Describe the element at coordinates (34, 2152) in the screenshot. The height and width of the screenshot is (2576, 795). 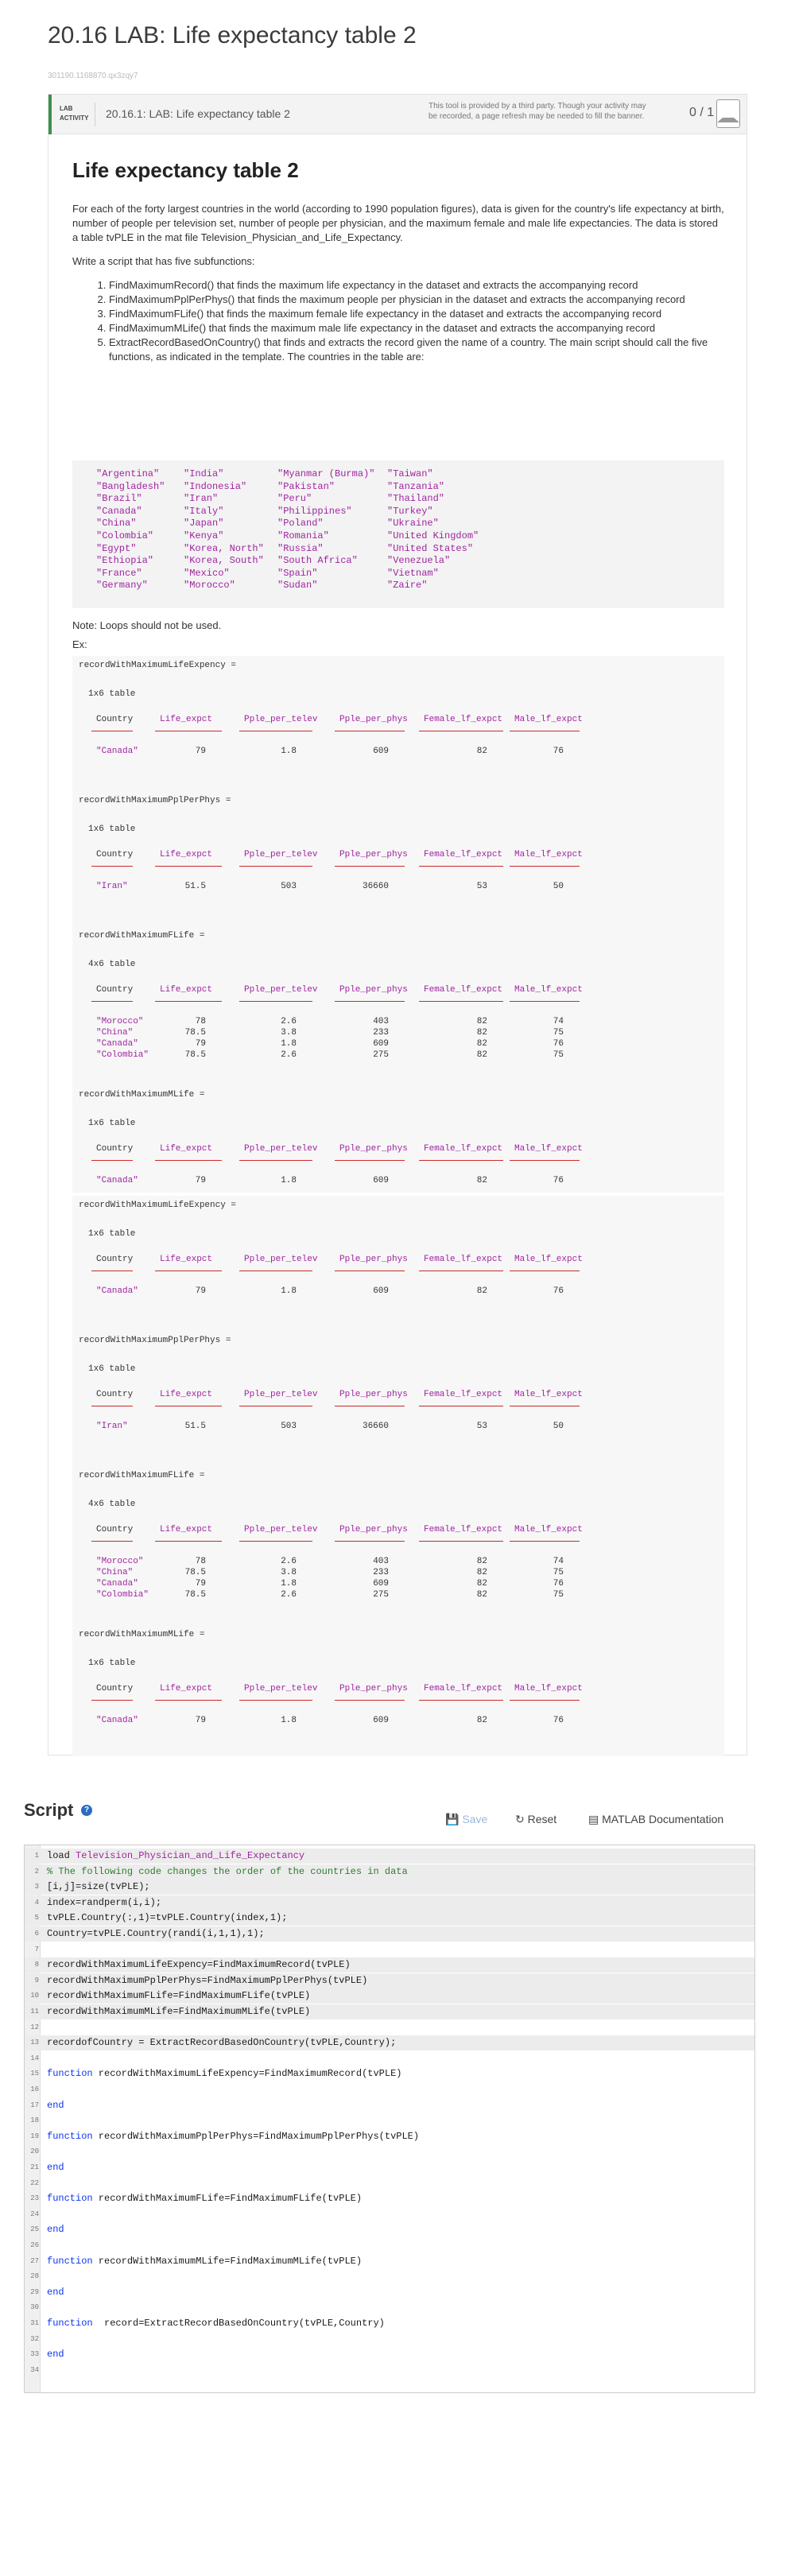
I see `line-number: 20` at that location.